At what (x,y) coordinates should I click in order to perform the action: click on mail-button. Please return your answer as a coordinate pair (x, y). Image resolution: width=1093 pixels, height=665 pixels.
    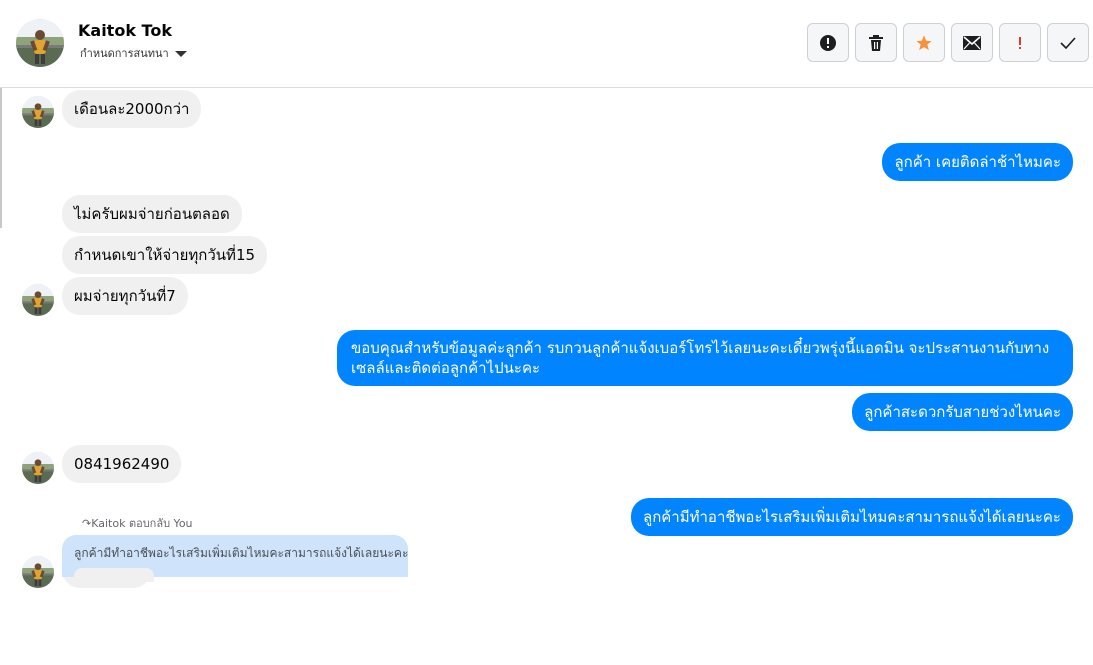
    Looking at the image, I should click on (972, 42).